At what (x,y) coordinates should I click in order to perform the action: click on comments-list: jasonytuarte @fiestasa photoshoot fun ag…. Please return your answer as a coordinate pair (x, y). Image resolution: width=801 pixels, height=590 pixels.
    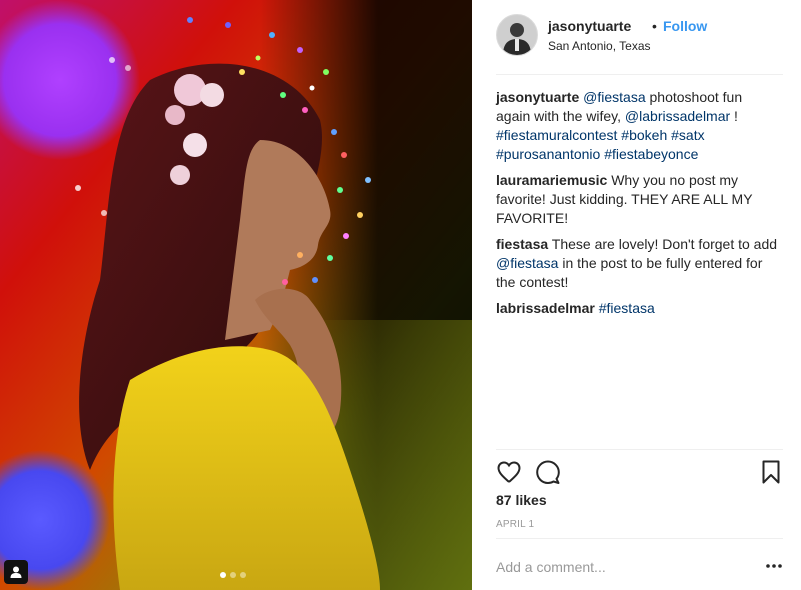
    Looking at the image, I should click on (637, 206).